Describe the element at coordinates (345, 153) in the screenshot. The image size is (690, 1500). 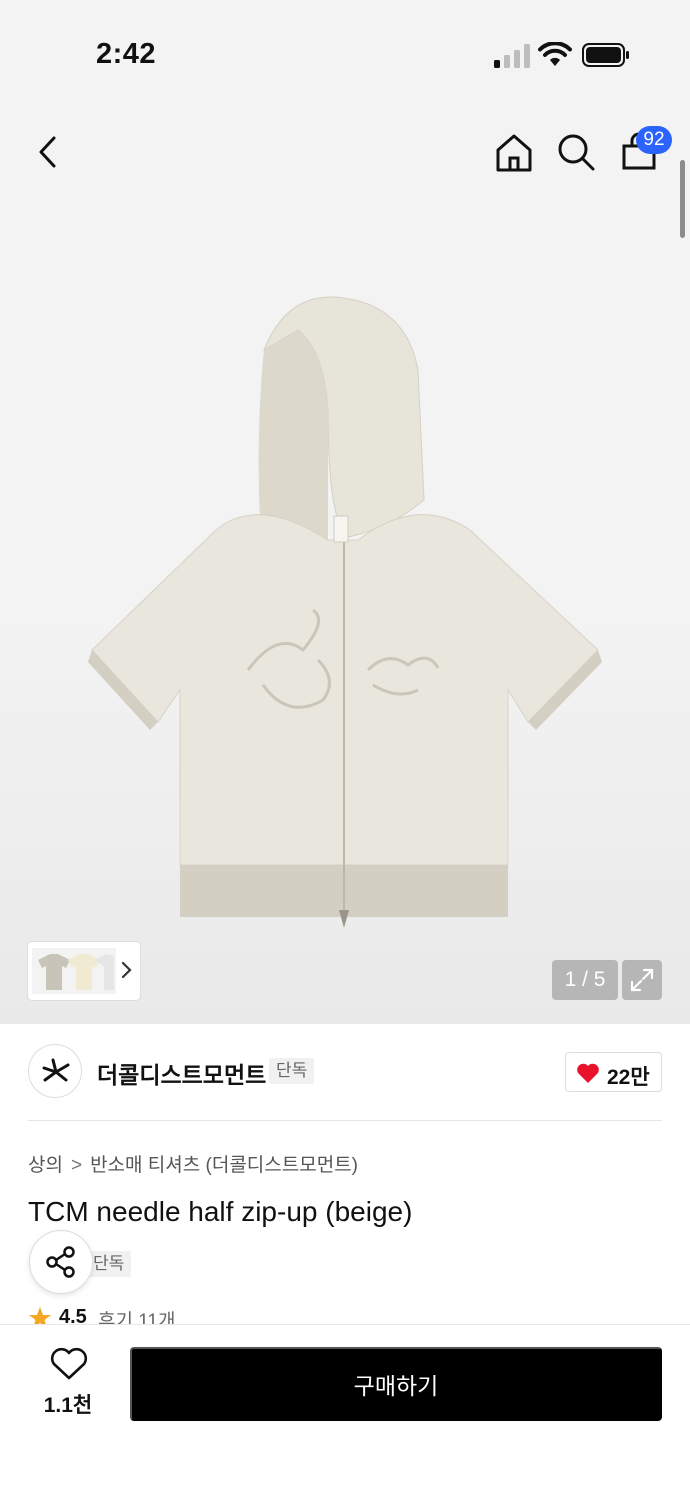
I see `top-navigation: 92` at that location.